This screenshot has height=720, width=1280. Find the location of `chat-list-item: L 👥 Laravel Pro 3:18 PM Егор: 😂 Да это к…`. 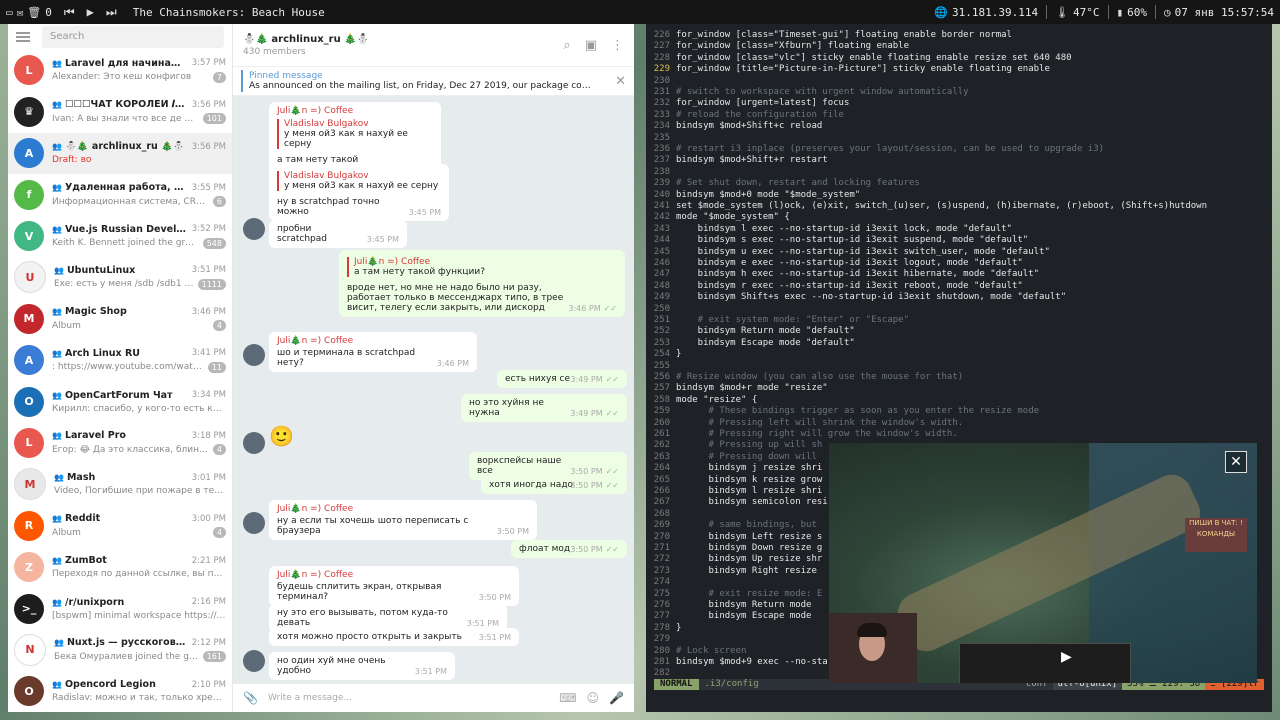

chat-list-item: L 👥 Laravel Pro 3:18 PM Егор: 😂 Да это к… is located at coordinates (120, 442).